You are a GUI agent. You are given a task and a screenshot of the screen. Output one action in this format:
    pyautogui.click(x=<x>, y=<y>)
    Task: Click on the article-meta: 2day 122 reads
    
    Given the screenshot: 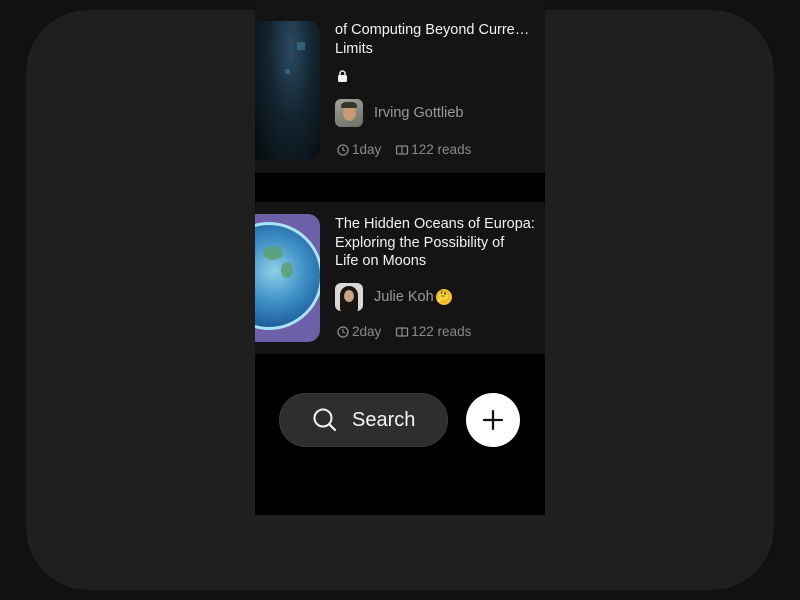 What is the action you would take?
    pyautogui.click(x=403, y=331)
    